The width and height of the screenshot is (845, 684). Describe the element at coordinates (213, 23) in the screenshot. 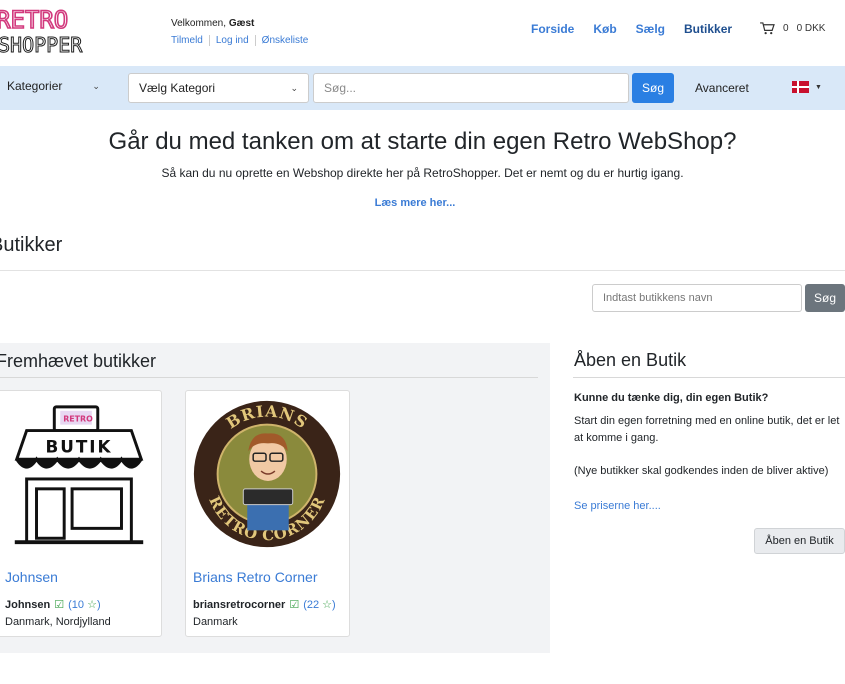

I see `welcome-text: Velkommen, Gæst` at that location.